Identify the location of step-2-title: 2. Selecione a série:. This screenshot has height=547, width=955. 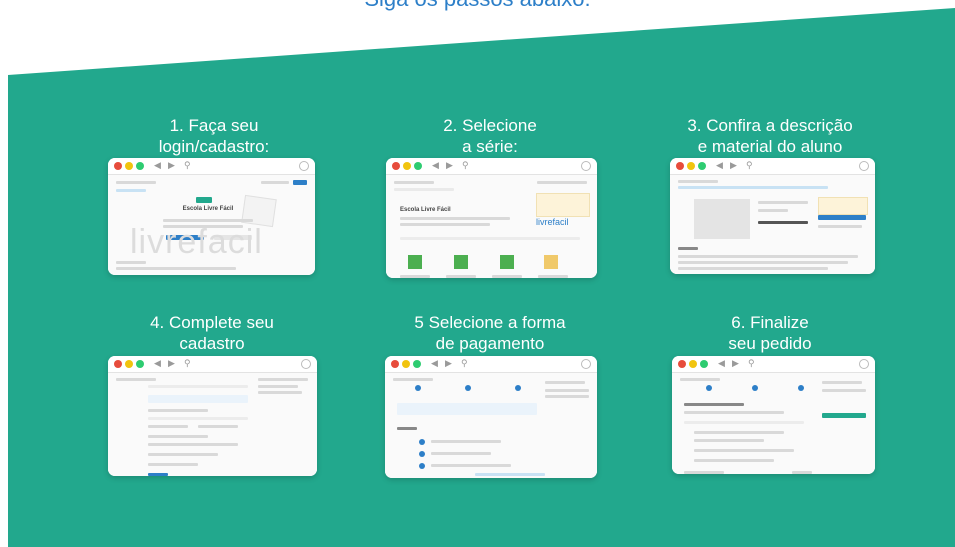
(490, 136).